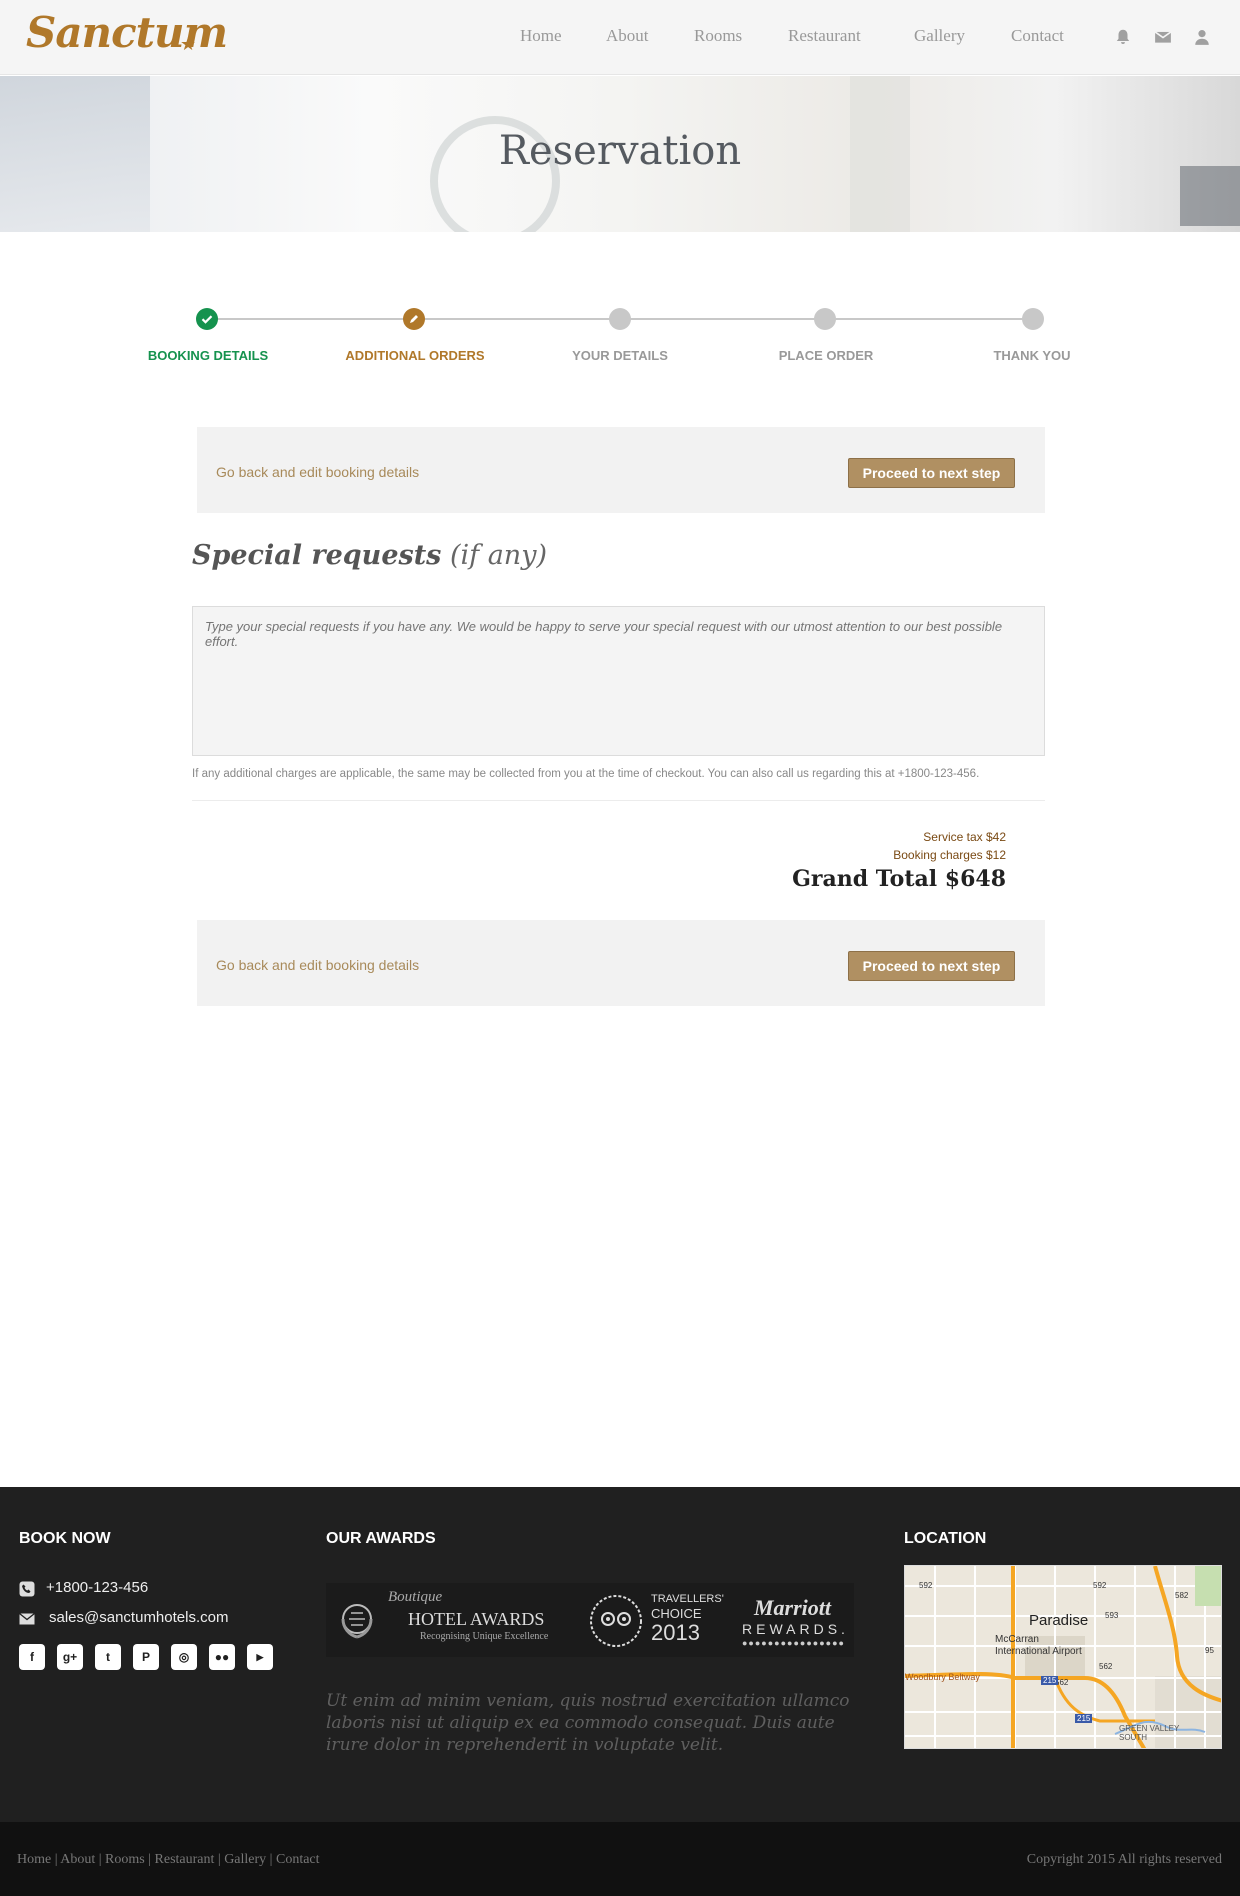 Image resolution: width=1240 pixels, height=1896 pixels. Describe the element at coordinates (138, 1617) in the screenshot. I see `footer-email: sales@sanctumhotels.com` at that location.